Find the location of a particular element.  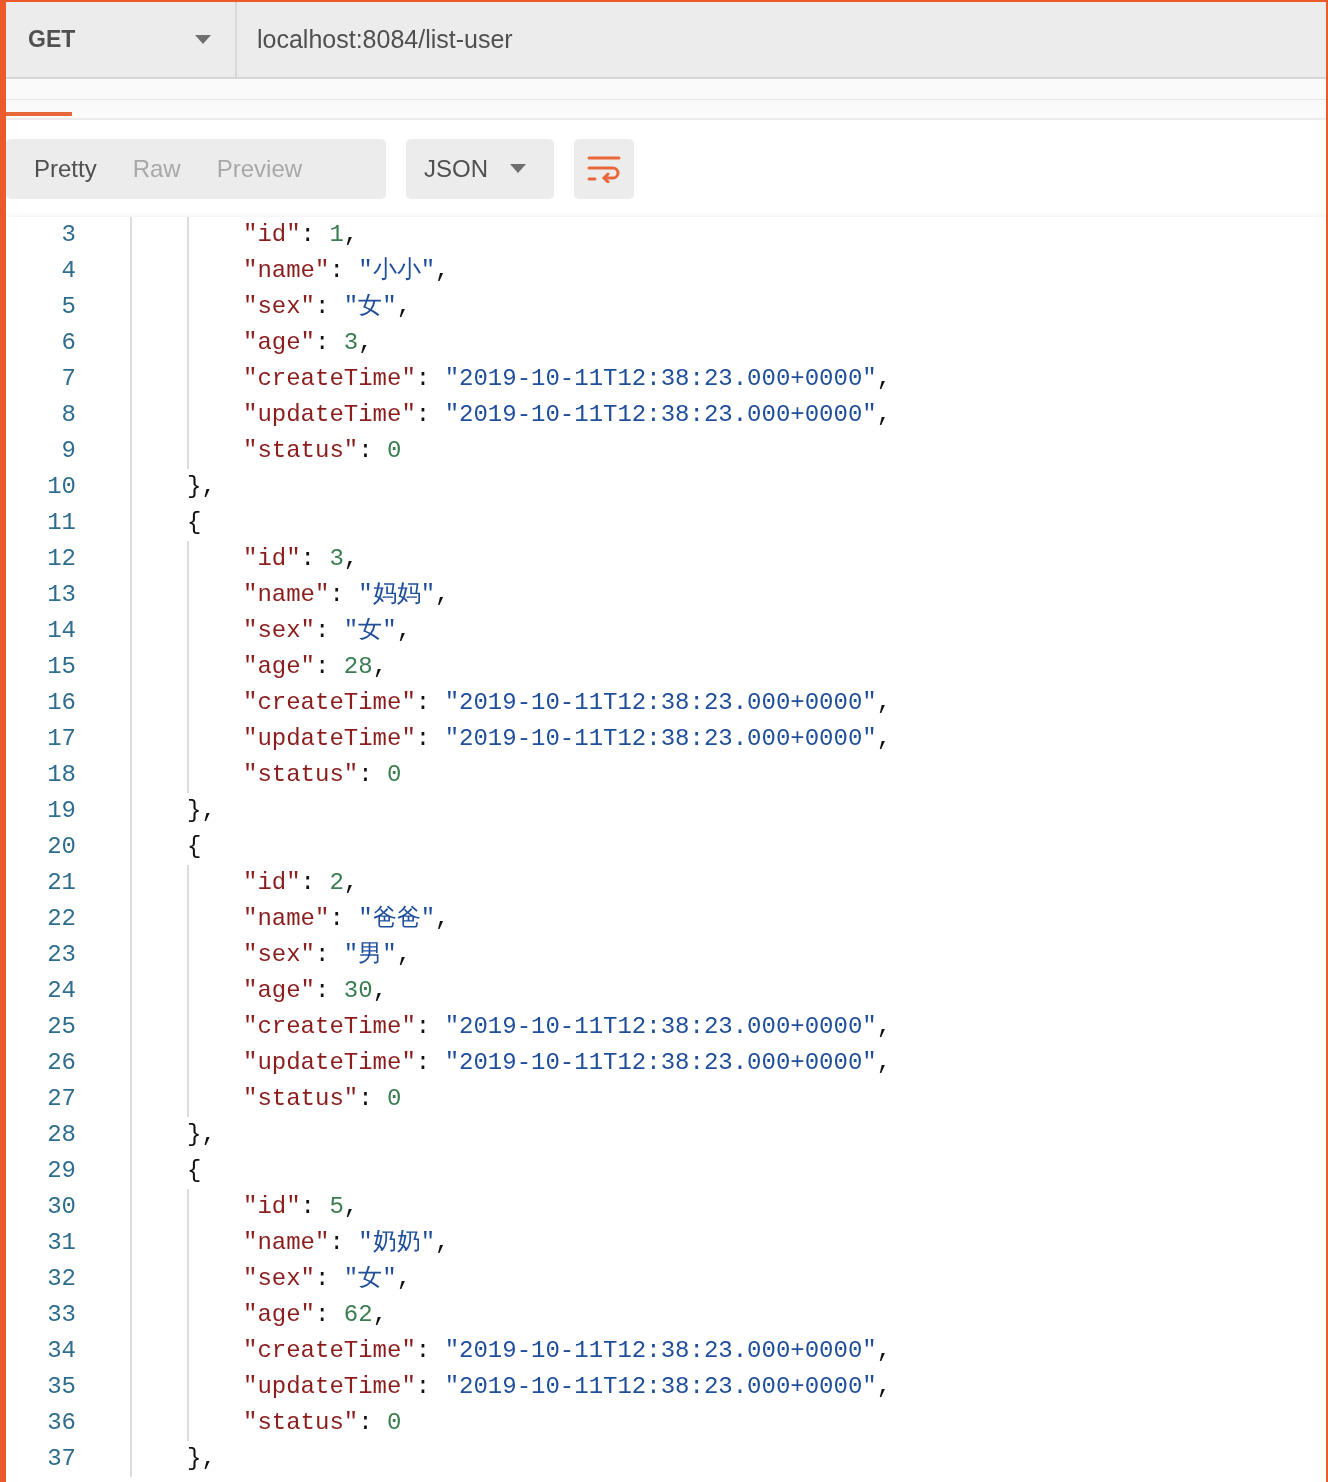

view-tab: Pretty is located at coordinates (65, 168).